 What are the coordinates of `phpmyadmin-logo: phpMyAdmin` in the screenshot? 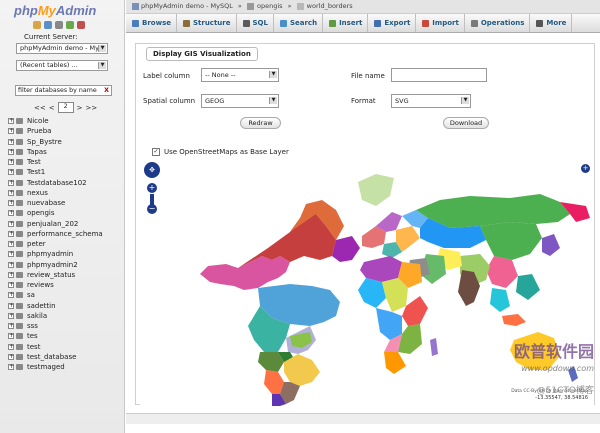 It's located at (55, 10).